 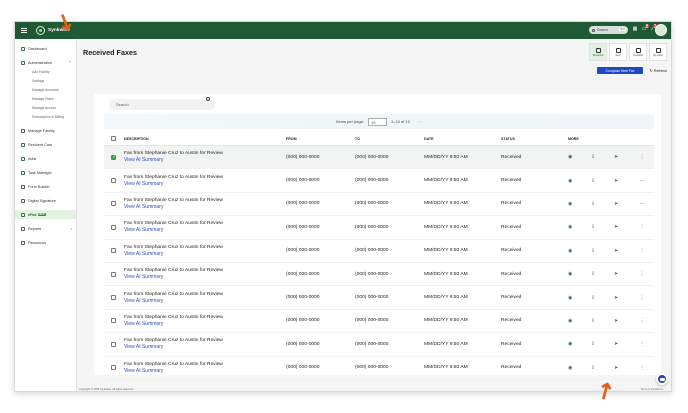 I want to click on sidebar-item-emar: eMar, so click(x=45, y=158).